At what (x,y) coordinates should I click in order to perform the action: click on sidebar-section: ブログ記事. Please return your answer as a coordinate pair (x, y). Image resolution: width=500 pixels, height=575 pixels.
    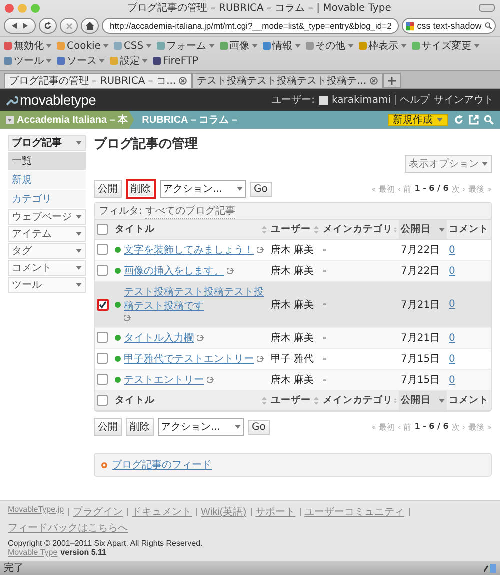
    Looking at the image, I should click on (47, 143).